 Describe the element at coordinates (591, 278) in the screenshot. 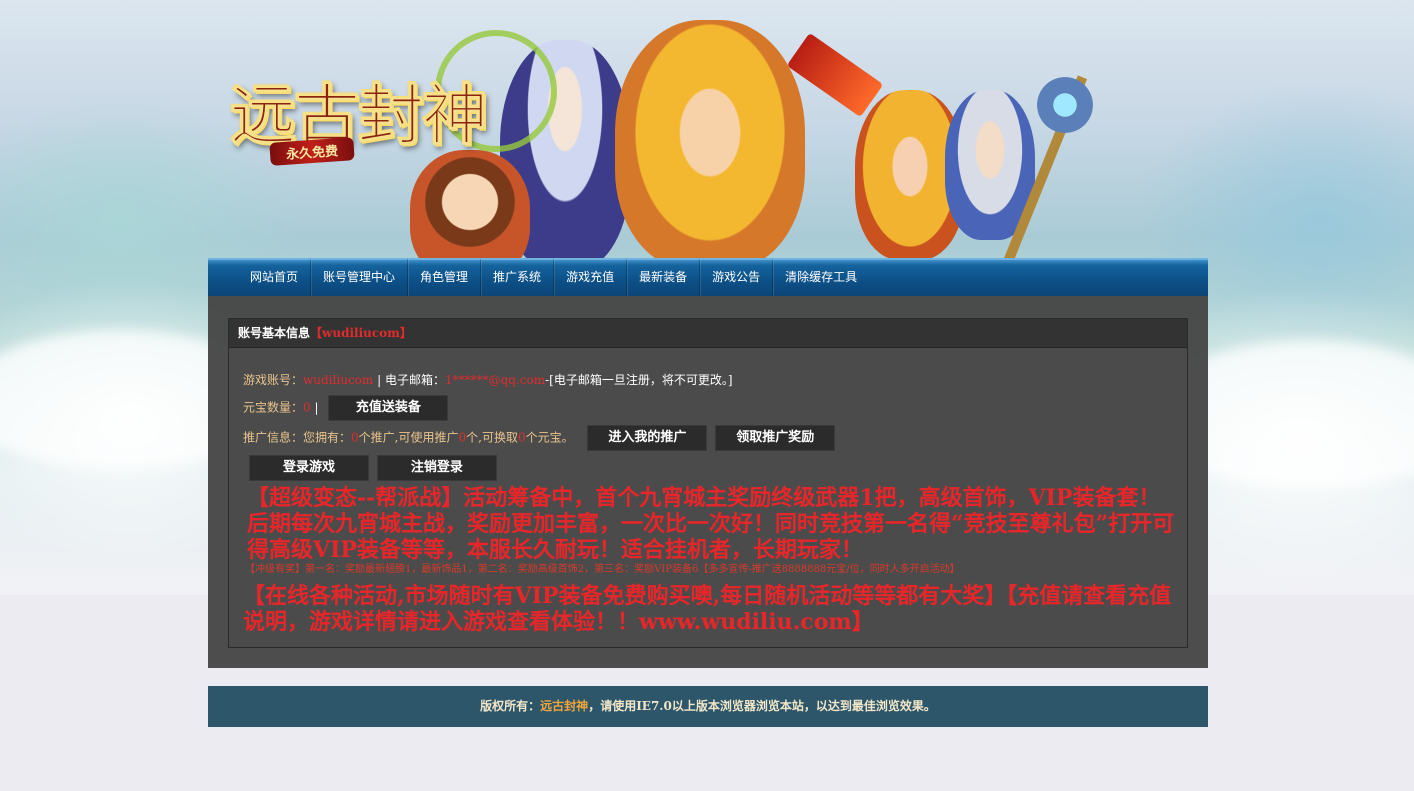

I see `nav-item-recharge: 游戏充值` at that location.